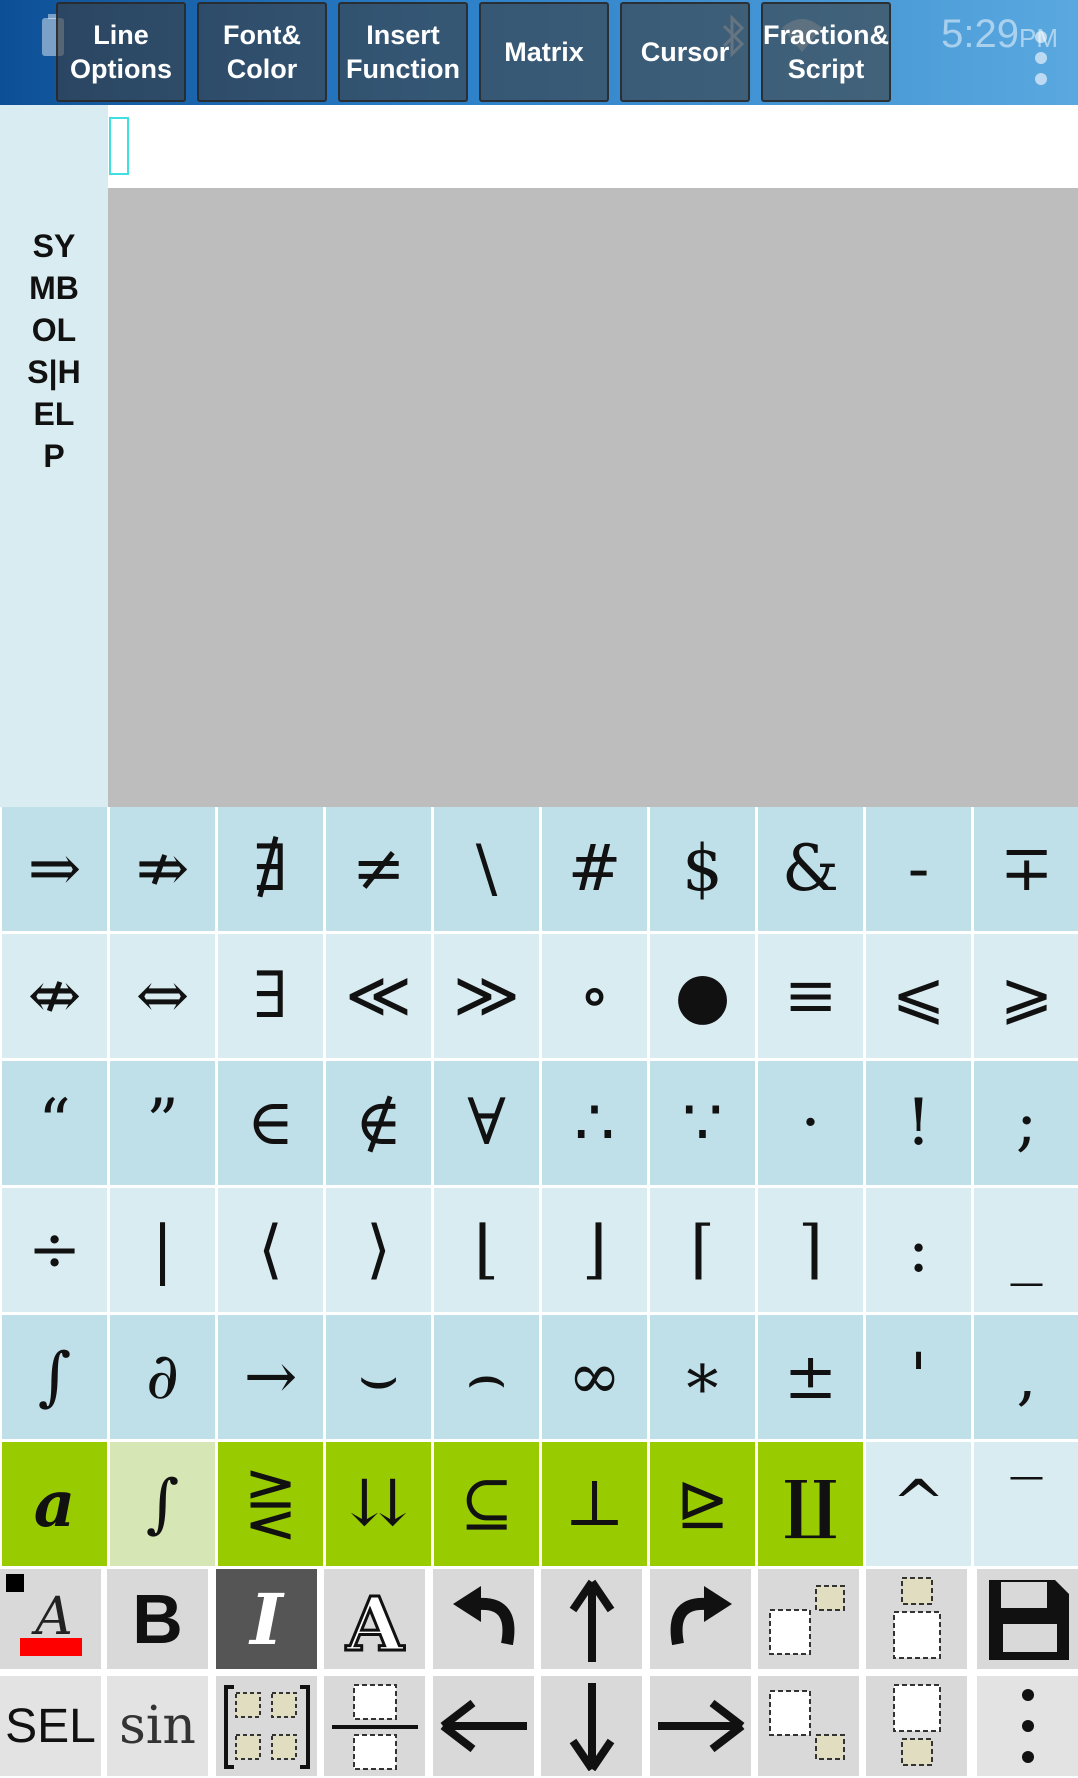 This screenshot has height=1778, width=1078. Describe the element at coordinates (594, 1123) in the screenshot. I see `symbol-key: ∴` at that location.